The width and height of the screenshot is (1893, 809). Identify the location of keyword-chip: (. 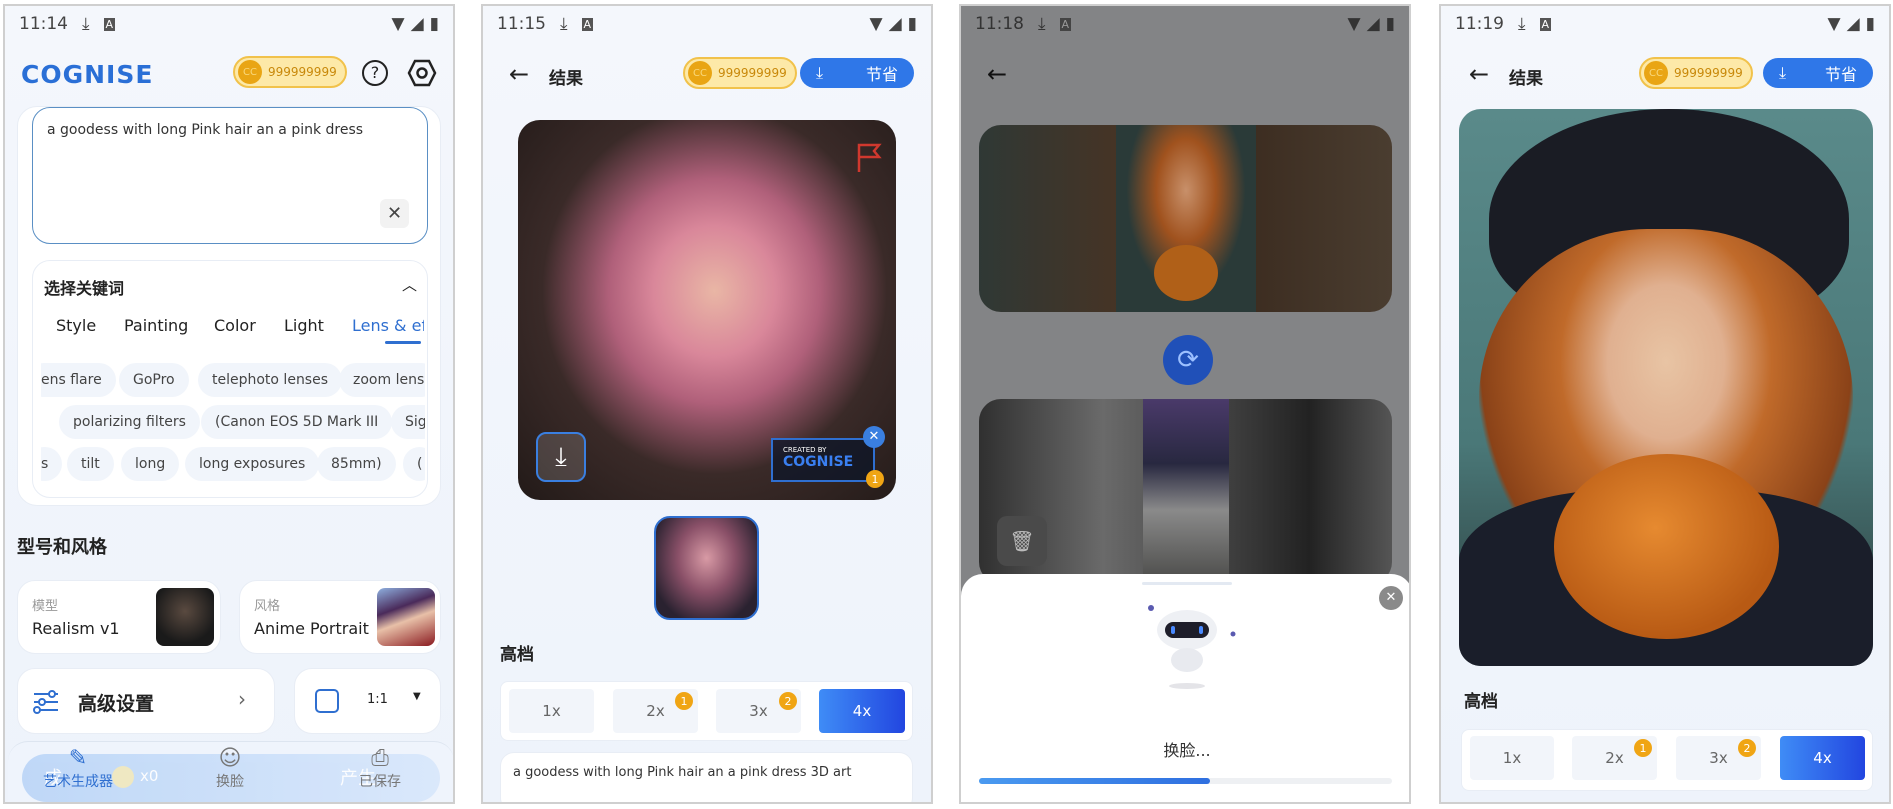
(414, 464).